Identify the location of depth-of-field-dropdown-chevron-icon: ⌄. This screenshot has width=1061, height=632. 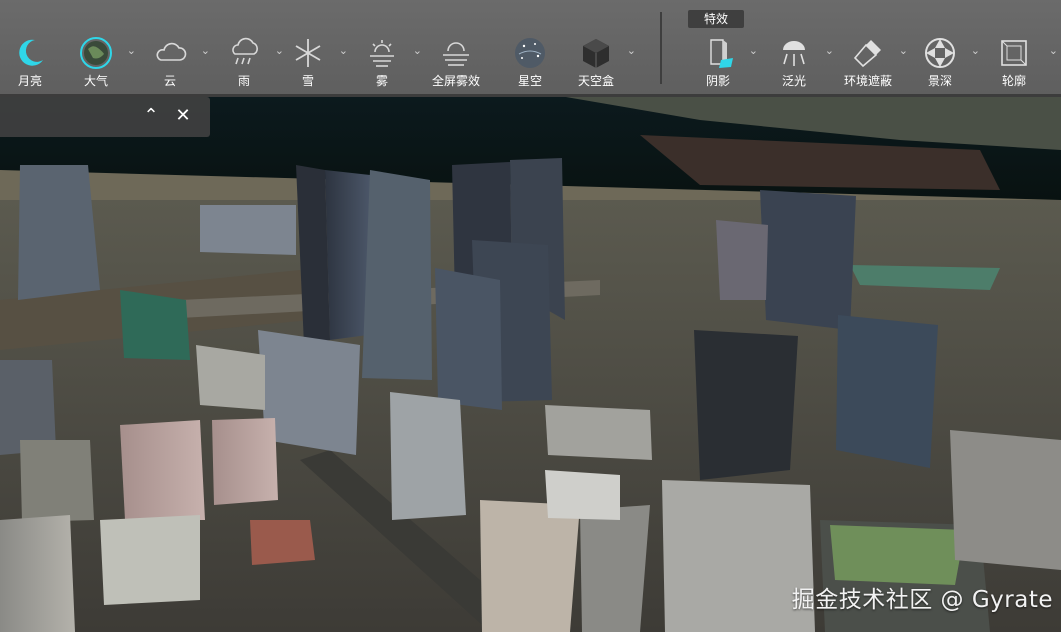
(975, 50).